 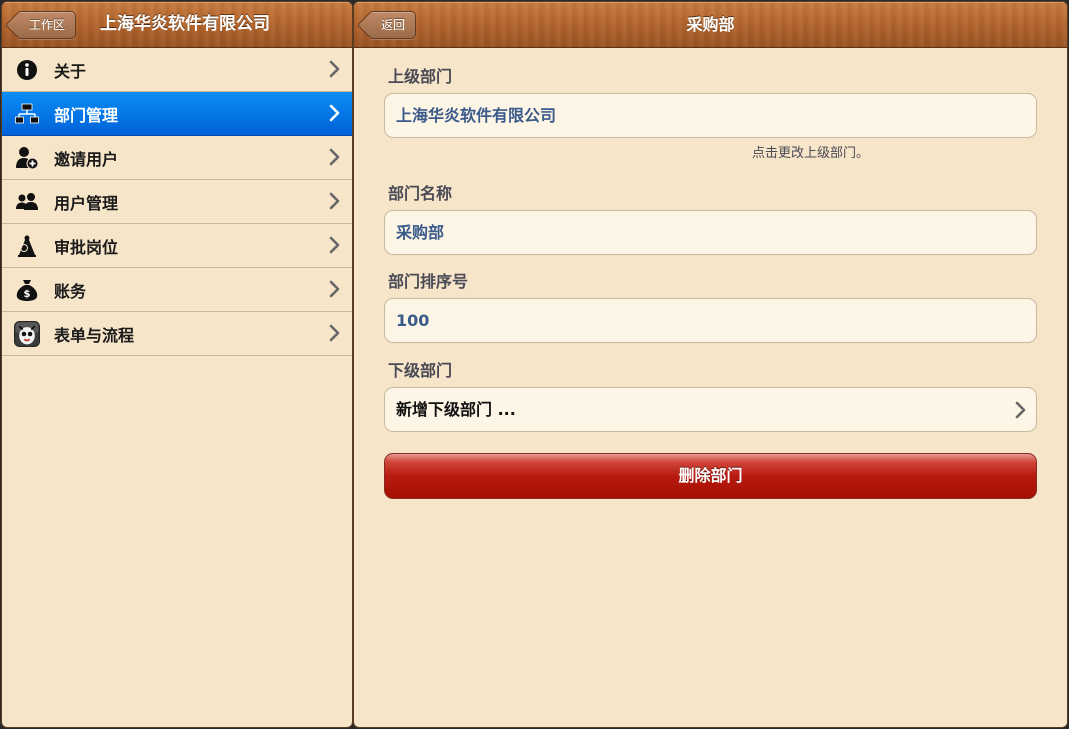 What do you see at coordinates (428, 281) in the screenshot?
I see `department-order-label: 部门排序号` at bounding box center [428, 281].